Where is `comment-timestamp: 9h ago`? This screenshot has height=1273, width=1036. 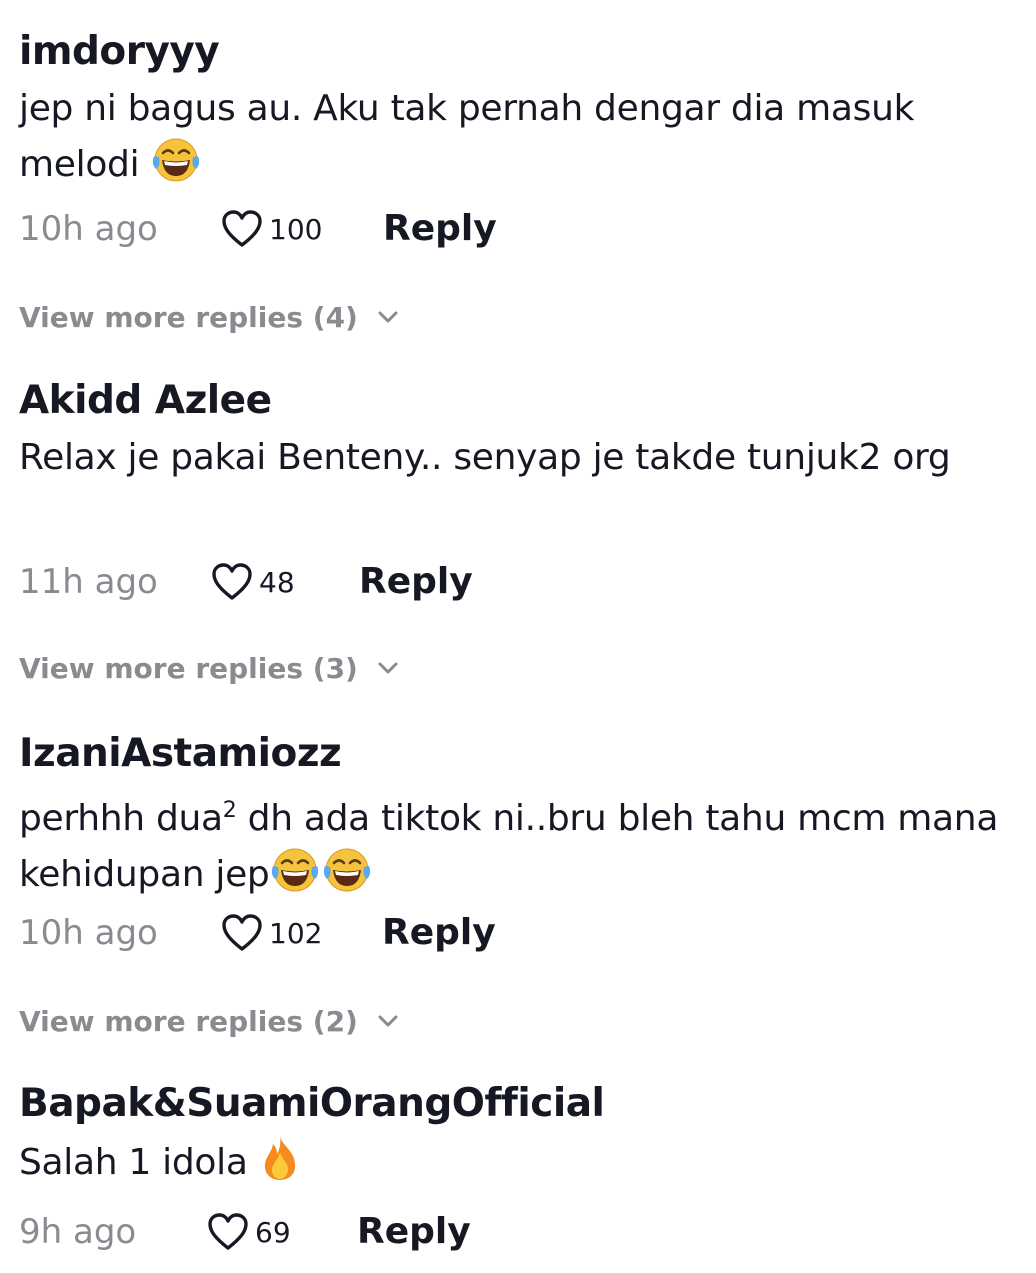 comment-timestamp: 9h ago is located at coordinates (78, 1232).